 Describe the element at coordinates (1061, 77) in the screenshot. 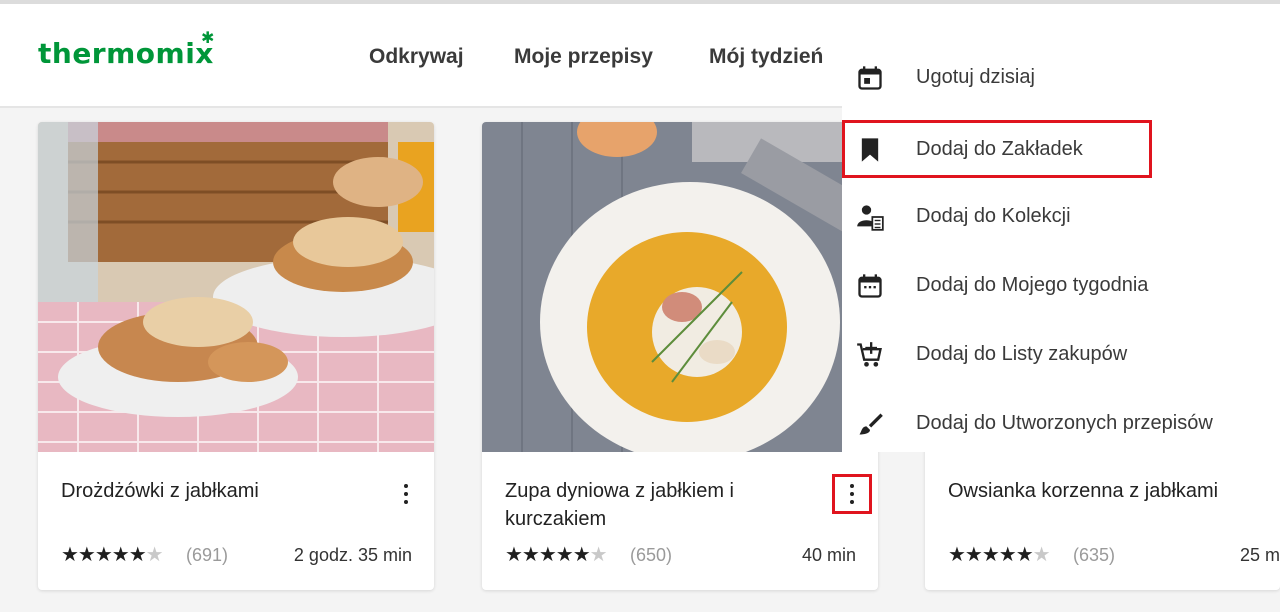

I see `menu-item-cook-today: Ugotuj dzisiaj` at that location.